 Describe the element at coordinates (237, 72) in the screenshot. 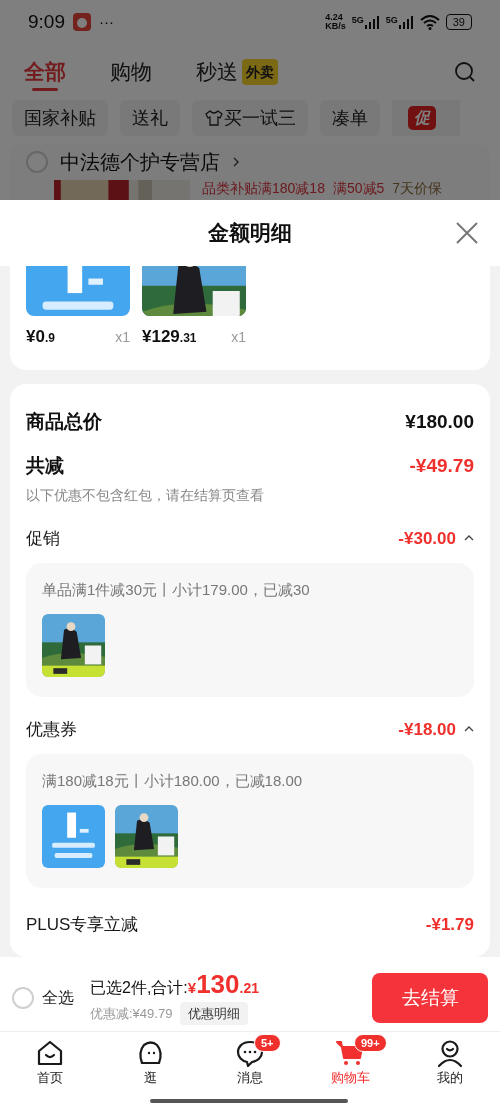

I see `top-tab: 秒送 外卖` at that location.